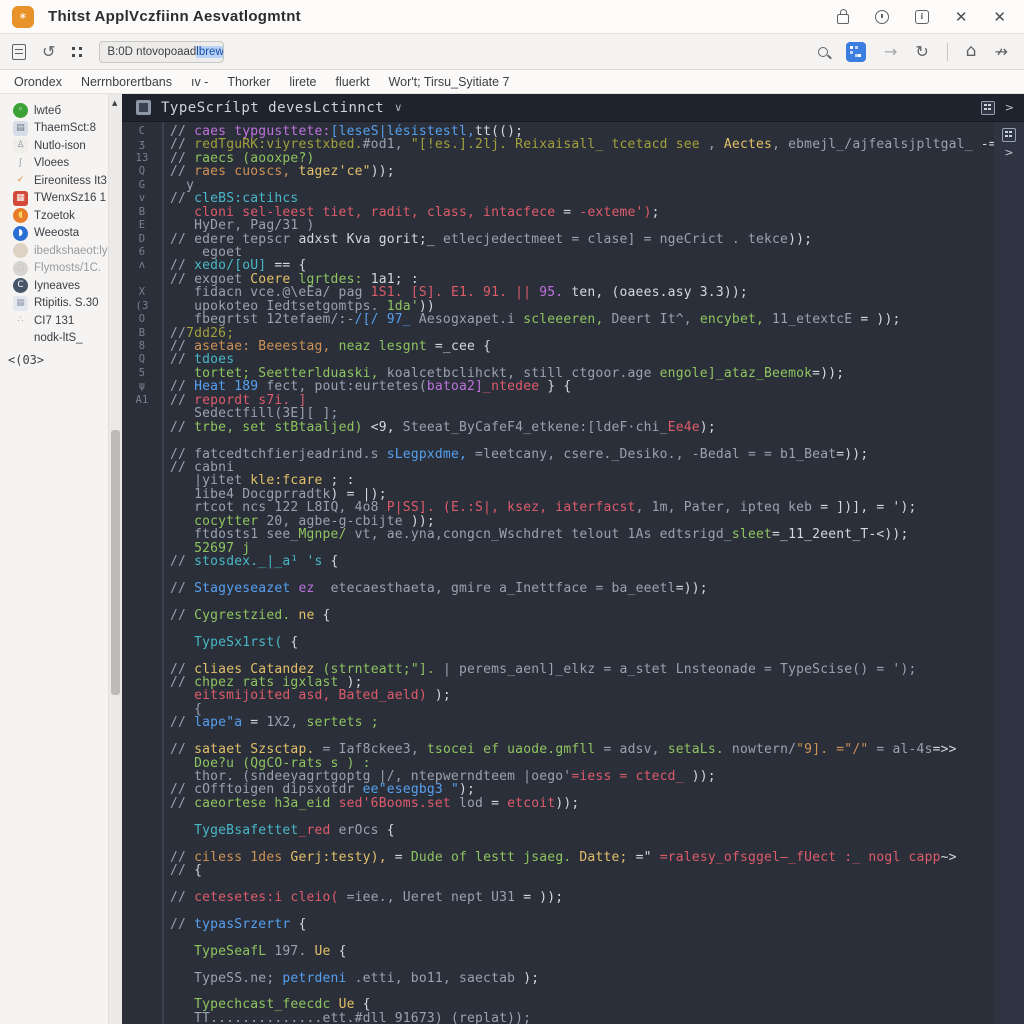 The height and width of the screenshot is (1024, 1024). Describe the element at coordinates (890, 51) in the screenshot. I see `arrow-right-icon: →` at that location.